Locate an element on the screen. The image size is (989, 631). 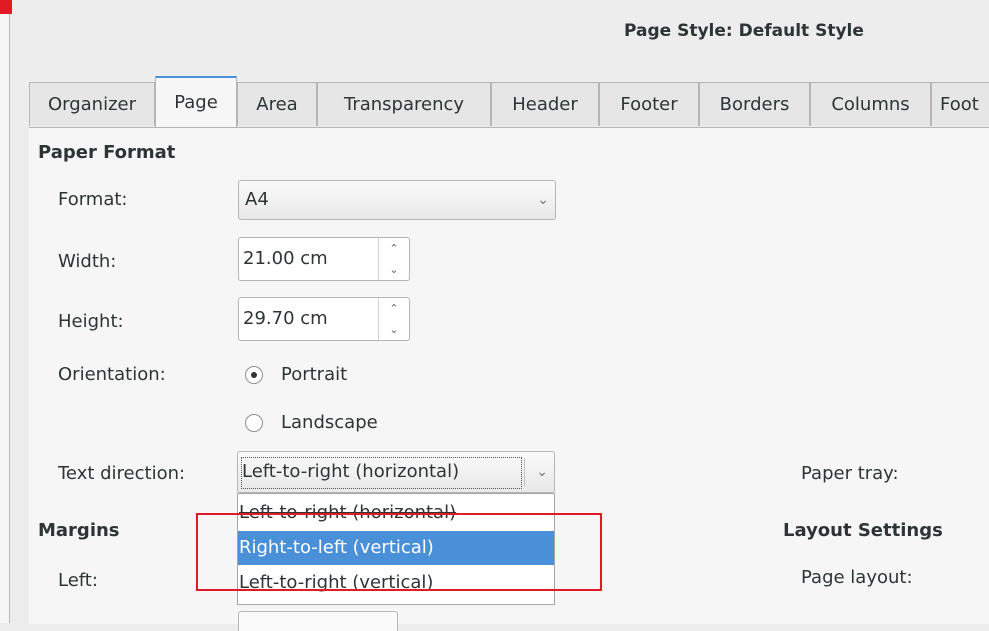
tab-header: Header is located at coordinates (545, 104).